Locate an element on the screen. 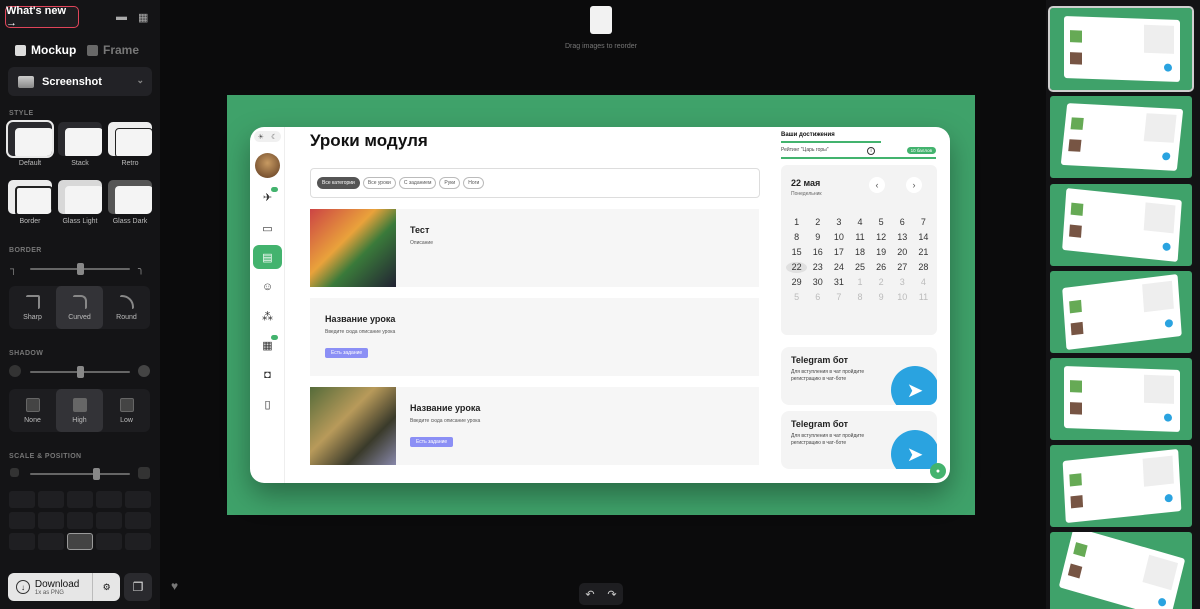 Image resolution: width=1200 pixels, height=609 pixels. lesson-card: Тест Описание is located at coordinates (534, 248).